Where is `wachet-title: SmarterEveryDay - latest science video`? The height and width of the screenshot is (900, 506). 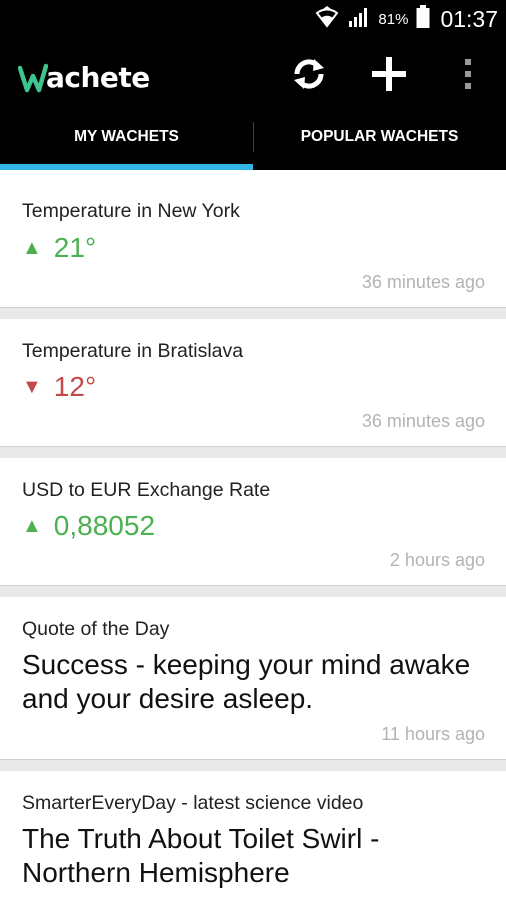
wachet-title: SmarterEveryDay - latest science video is located at coordinates (193, 803).